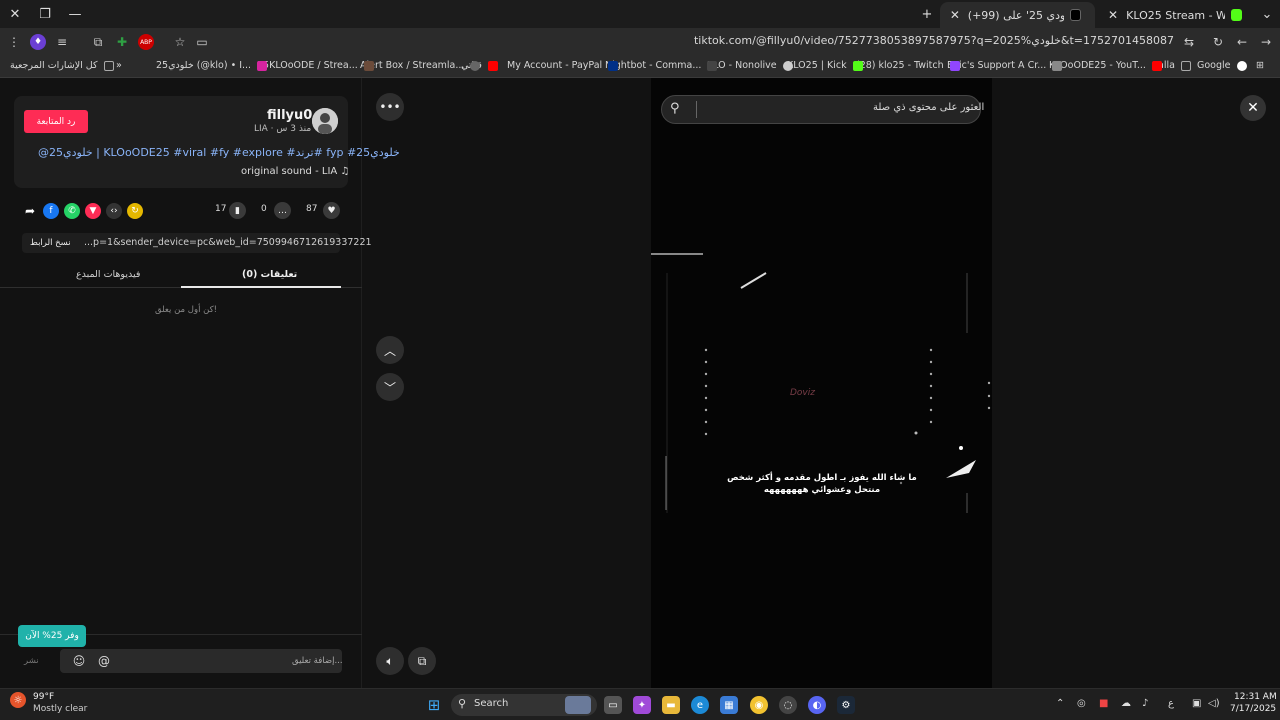 The height and width of the screenshot is (720, 1280). What do you see at coordinates (1075, 15) in the screenshot?
I see `tiktok-icon` at bounding box center [1075, 15].